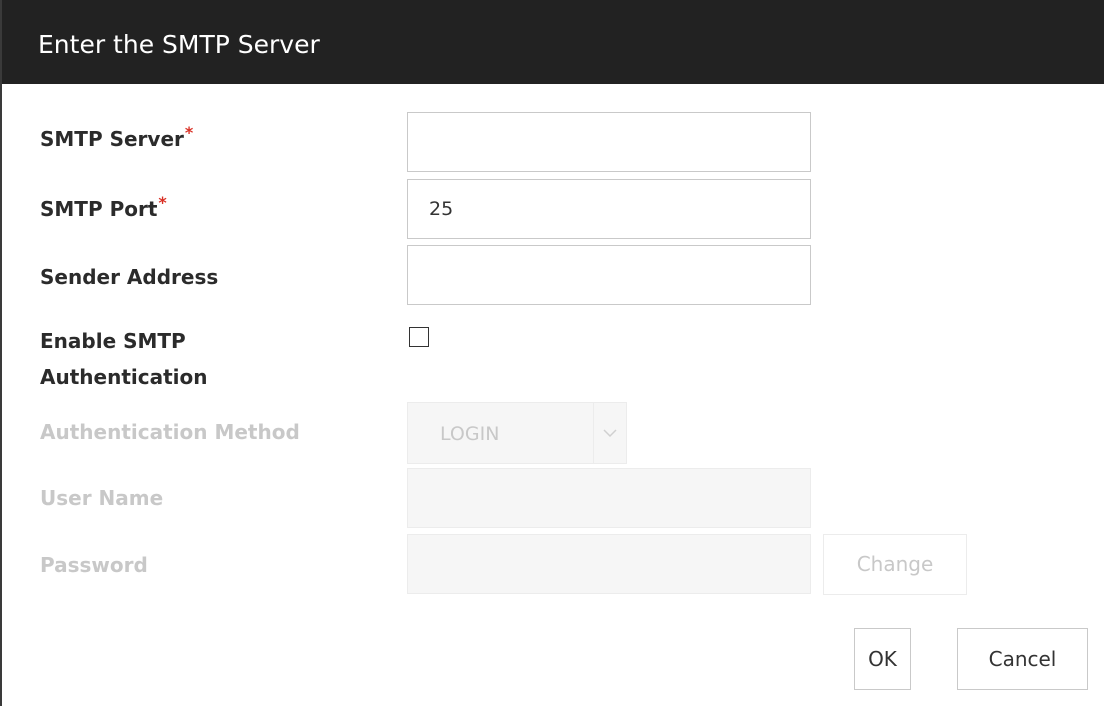  Describe the element at coordinates (470, 434) in the screenshot. I see `auth-method-value: LOGIN` at that location.